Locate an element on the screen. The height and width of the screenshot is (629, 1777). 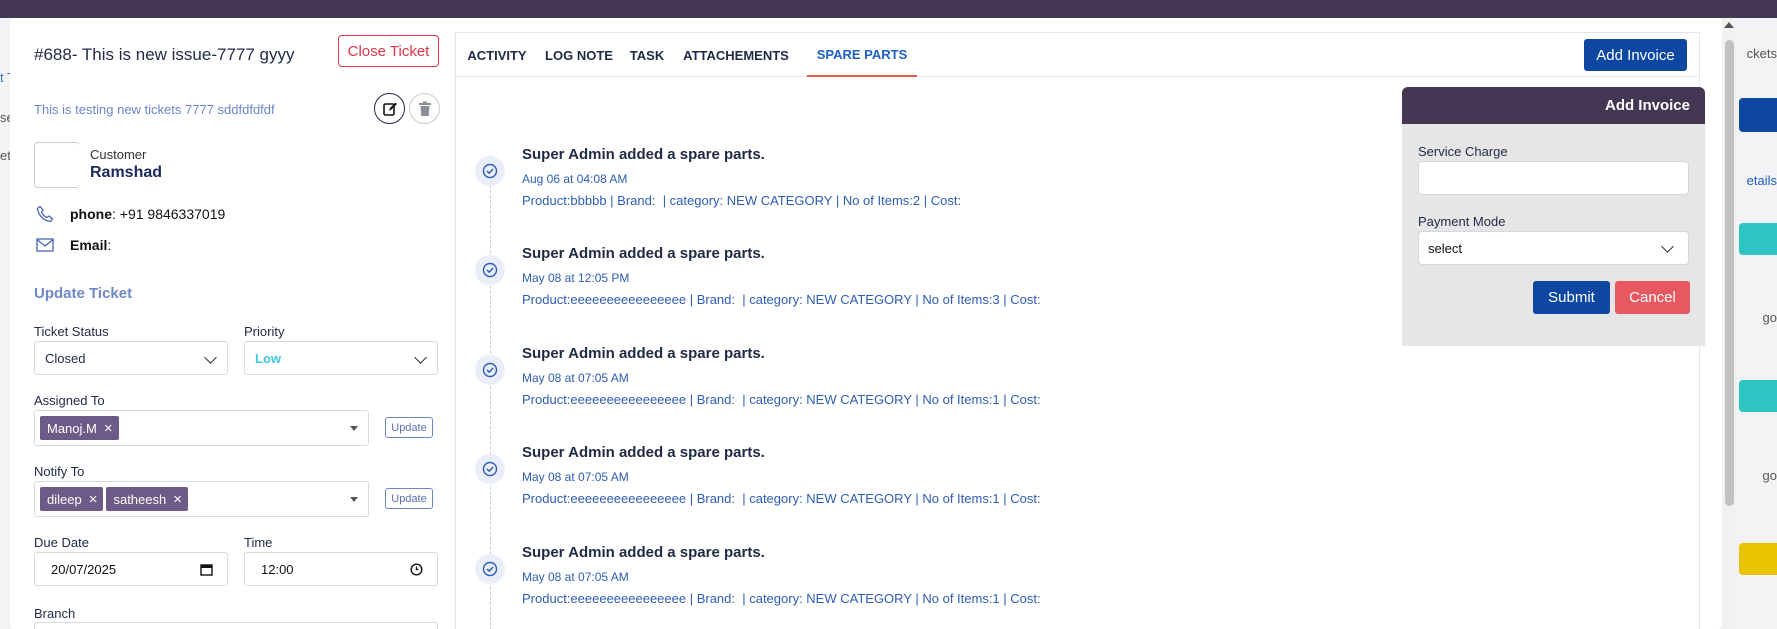
add-invoice-header: Add Invoice is located at coordinates (1553, 105).